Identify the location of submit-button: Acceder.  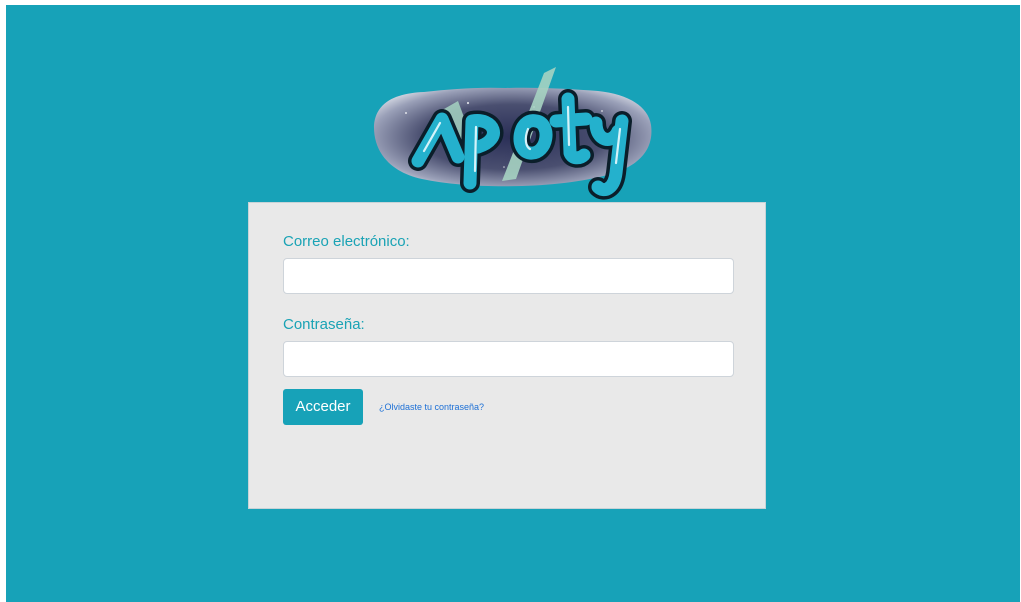
(323, 407).